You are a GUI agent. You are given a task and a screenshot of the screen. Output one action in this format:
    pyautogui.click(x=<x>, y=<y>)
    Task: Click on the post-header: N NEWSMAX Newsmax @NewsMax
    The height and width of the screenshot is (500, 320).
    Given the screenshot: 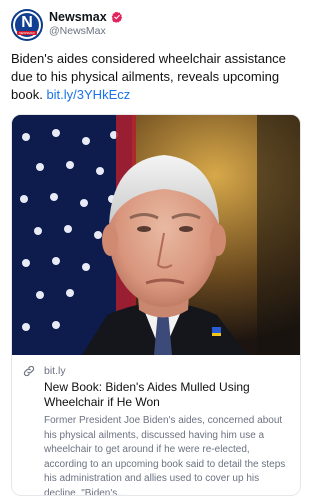 What is the action you would take?
    pyautogui.click(x=67, y=25)
    